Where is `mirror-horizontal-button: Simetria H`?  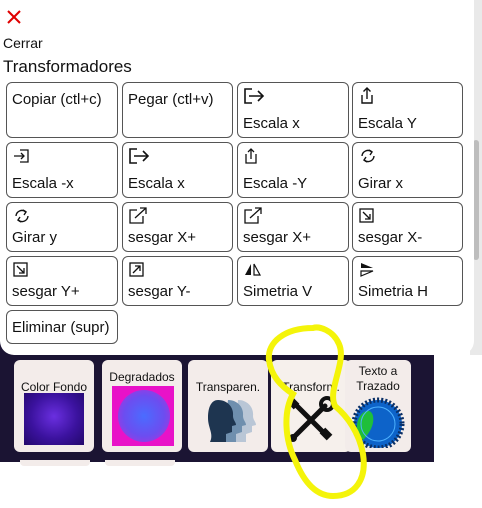 mirror-horizontal-button: Simetria H is located at coordinates (407, 281).